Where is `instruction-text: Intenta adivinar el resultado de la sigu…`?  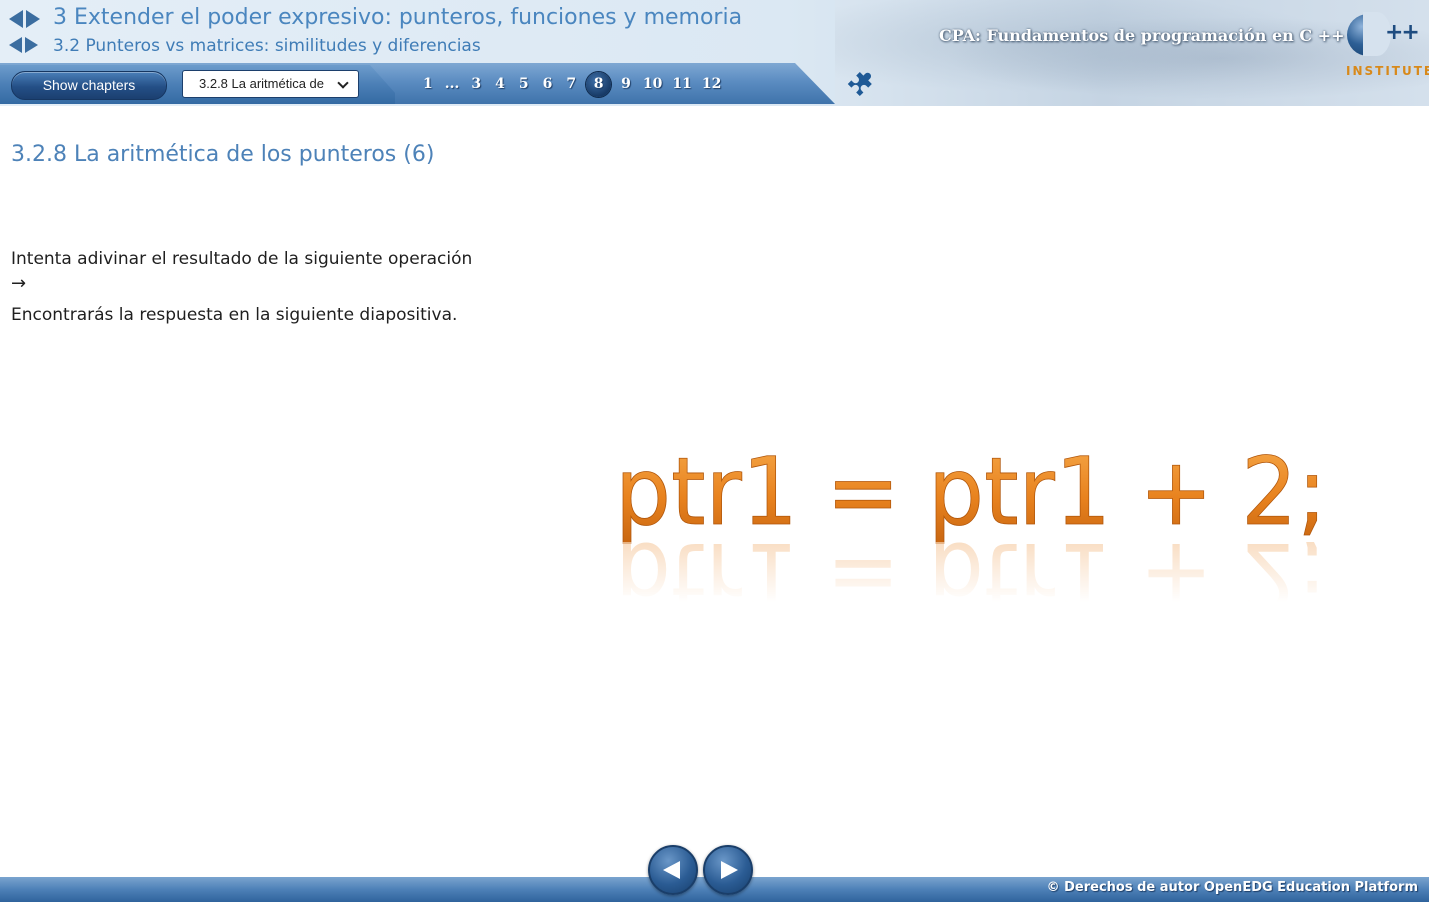 instruction-text: Intenta adivinar el resultado de la sigu… is located at coordinates (242, 259).